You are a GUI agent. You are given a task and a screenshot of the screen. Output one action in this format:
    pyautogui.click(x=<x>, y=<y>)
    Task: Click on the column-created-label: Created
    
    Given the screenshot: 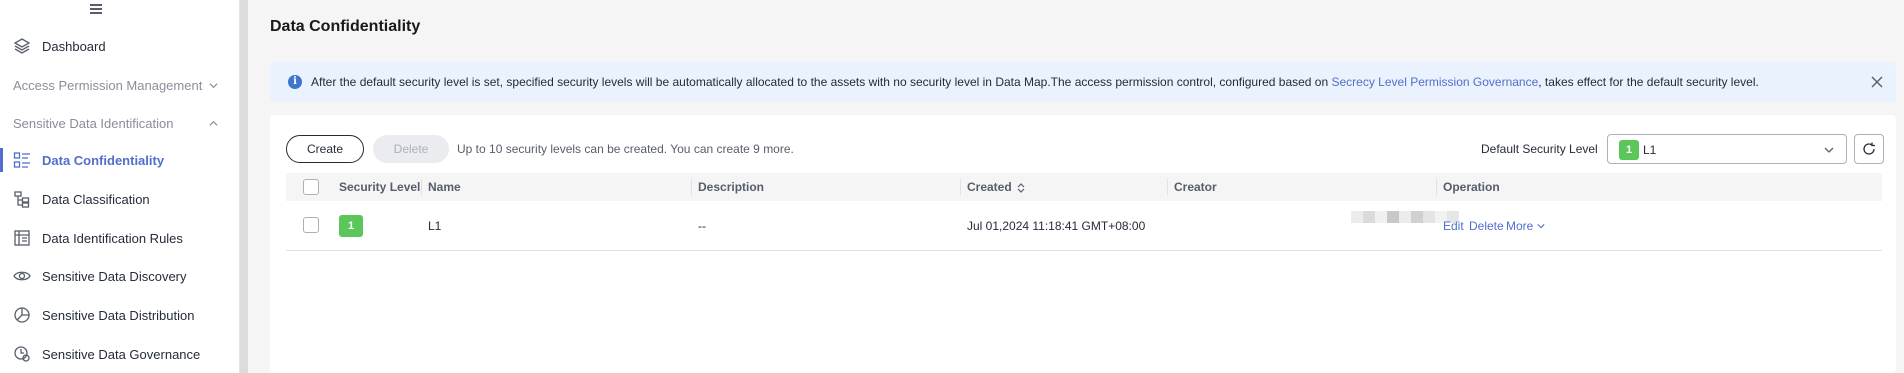 What is the action you would take?
    pyautogui.click(x=989, y=187)
    